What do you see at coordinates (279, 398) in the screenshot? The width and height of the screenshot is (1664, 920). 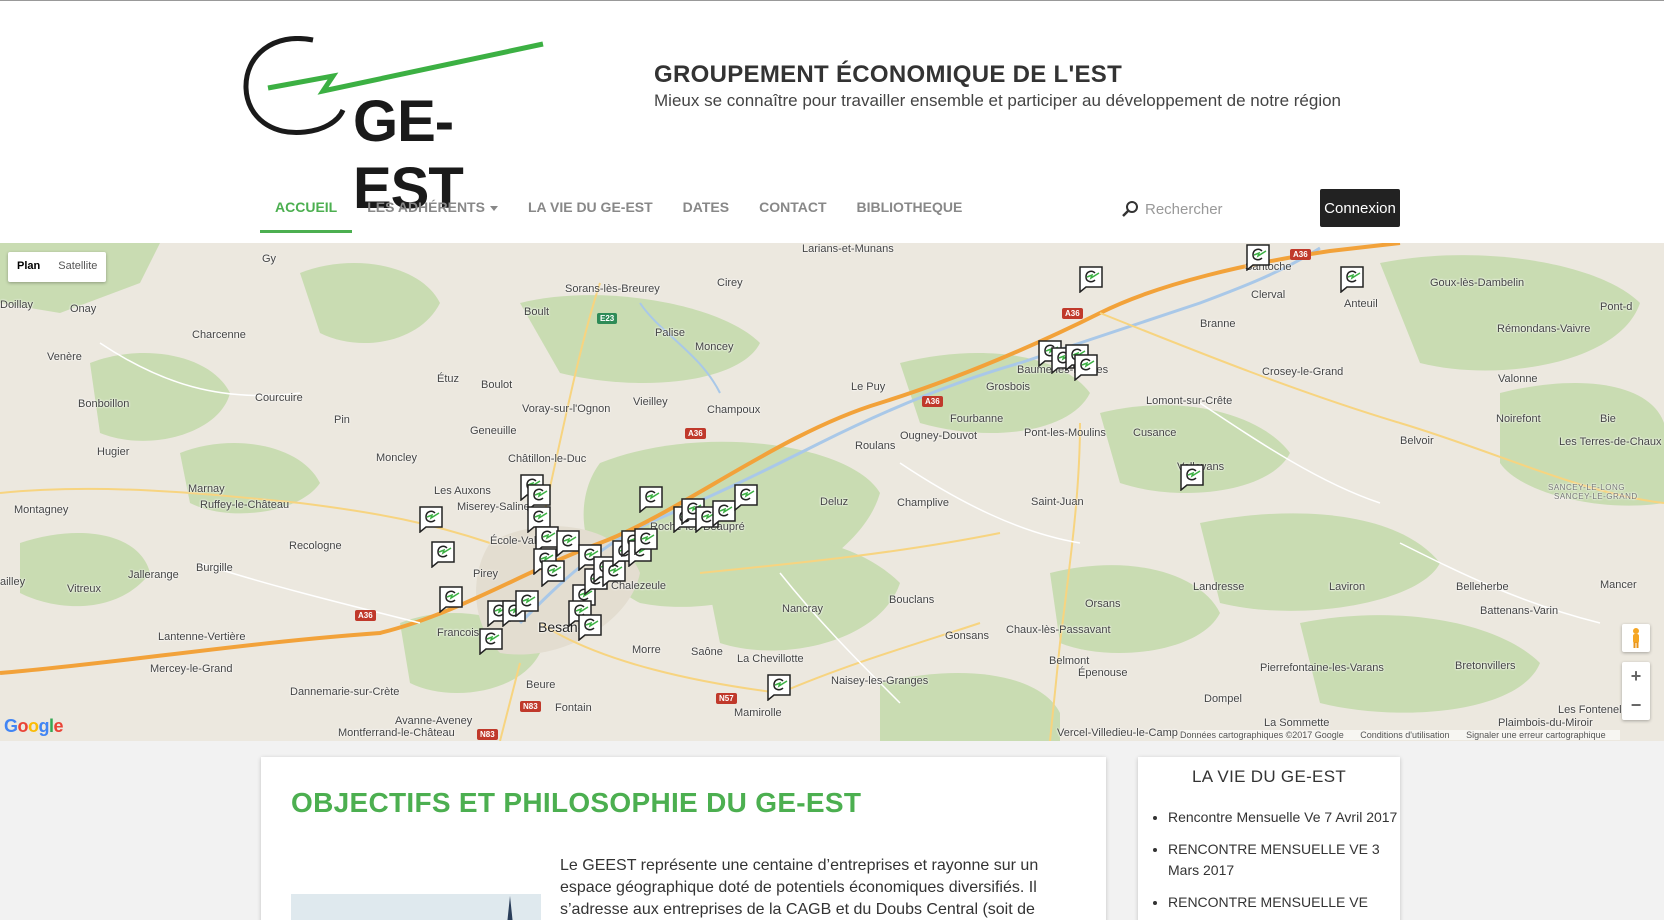 I see `map-place-label: Courcuire` at bounding box center [279, 398].